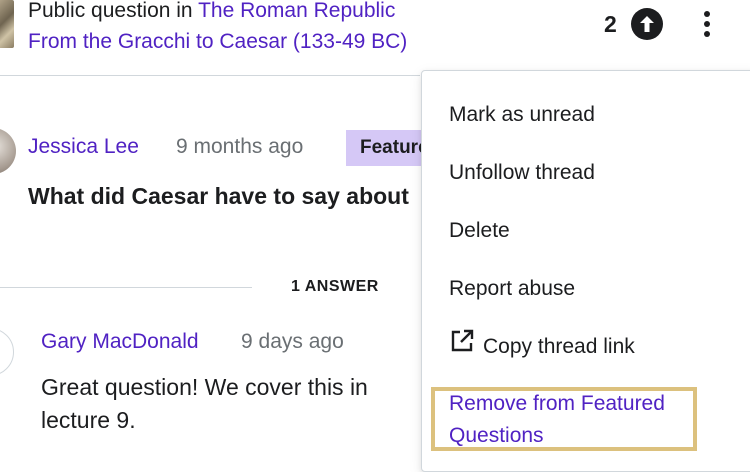 The width and height of the screenshot is (750, 472). I want to click on question-context: Public question in The Roman Republic, so click(211, 13).